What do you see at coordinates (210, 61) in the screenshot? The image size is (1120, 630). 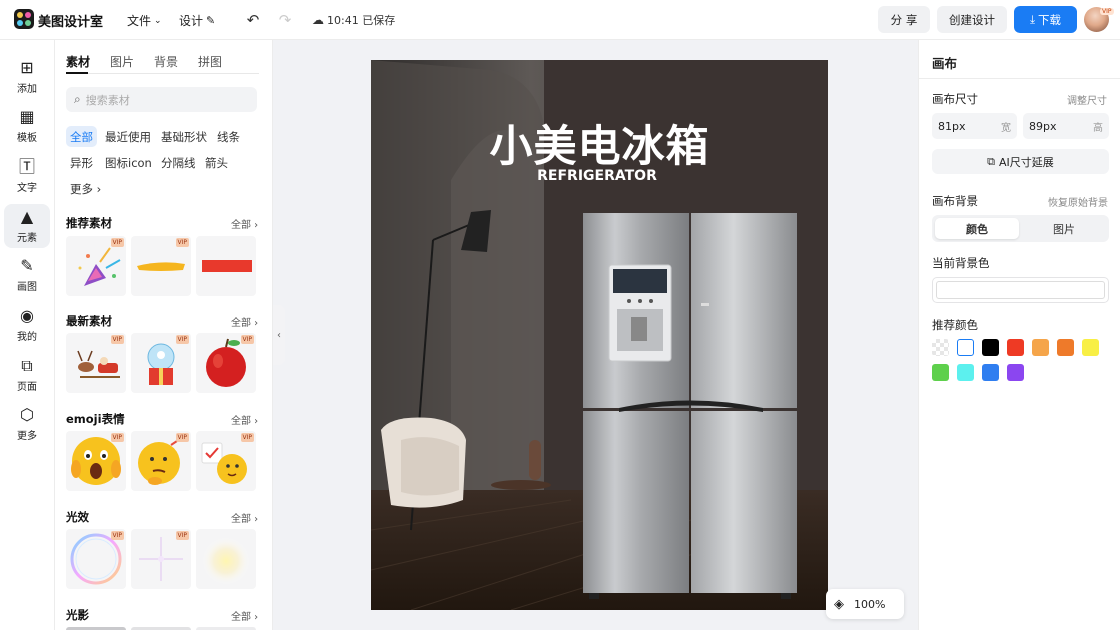 I see `tab-collage: 拼图` at bounding box center [210, 61].